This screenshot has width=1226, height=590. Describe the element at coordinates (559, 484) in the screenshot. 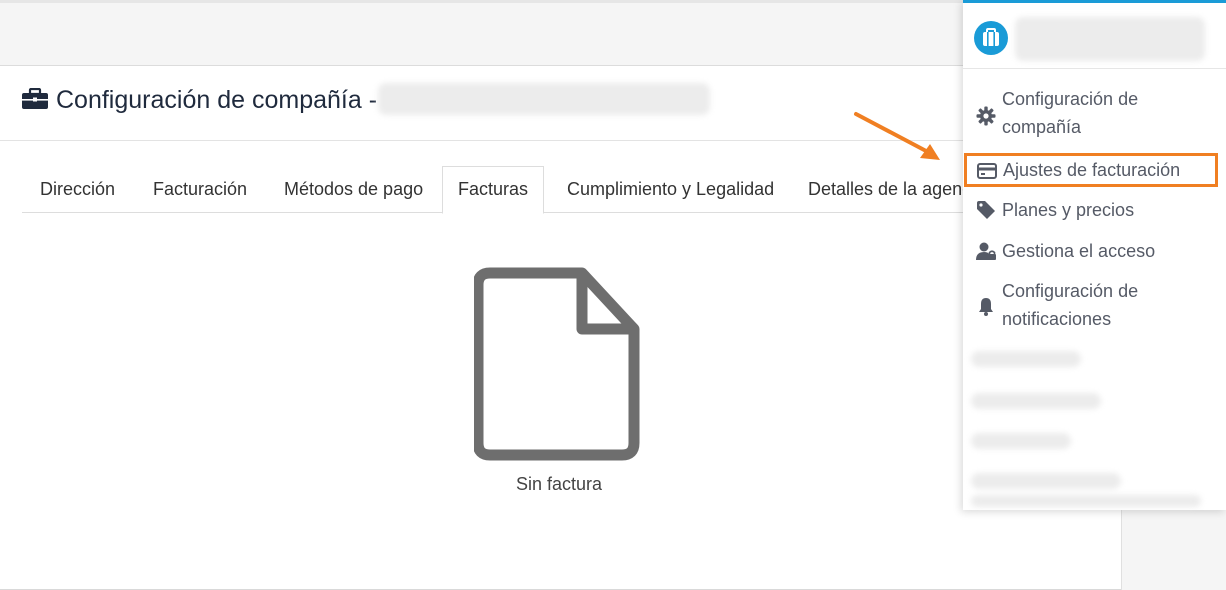

I see `empty-state-text: Sin factura` at that location.